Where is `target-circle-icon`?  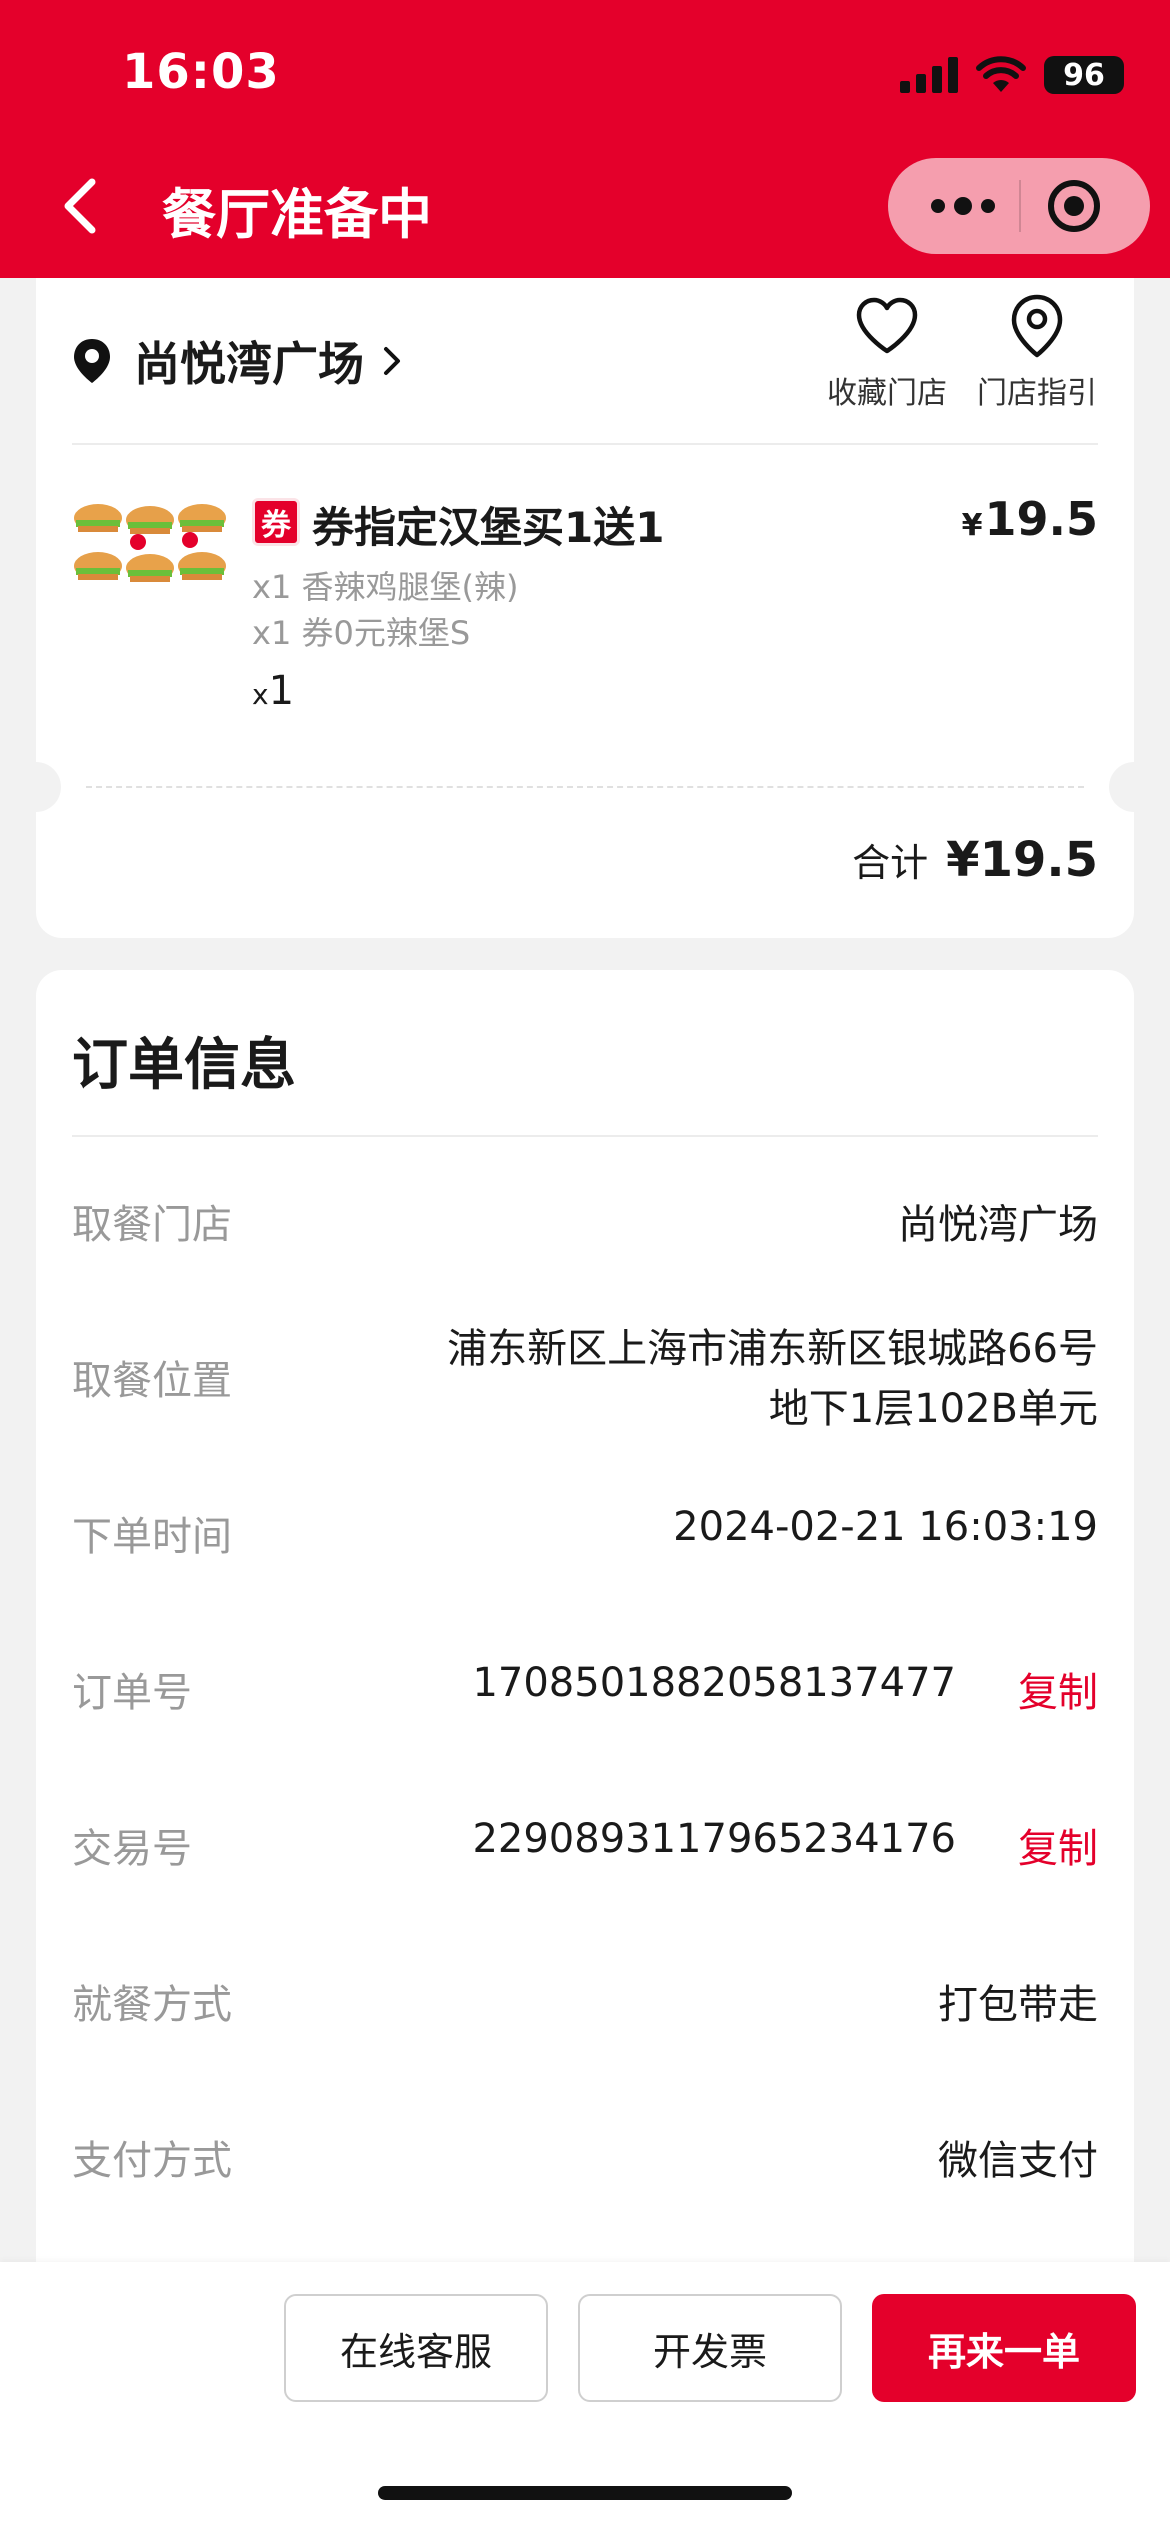
target-circle-icon is located at coordinates (1074, 206).